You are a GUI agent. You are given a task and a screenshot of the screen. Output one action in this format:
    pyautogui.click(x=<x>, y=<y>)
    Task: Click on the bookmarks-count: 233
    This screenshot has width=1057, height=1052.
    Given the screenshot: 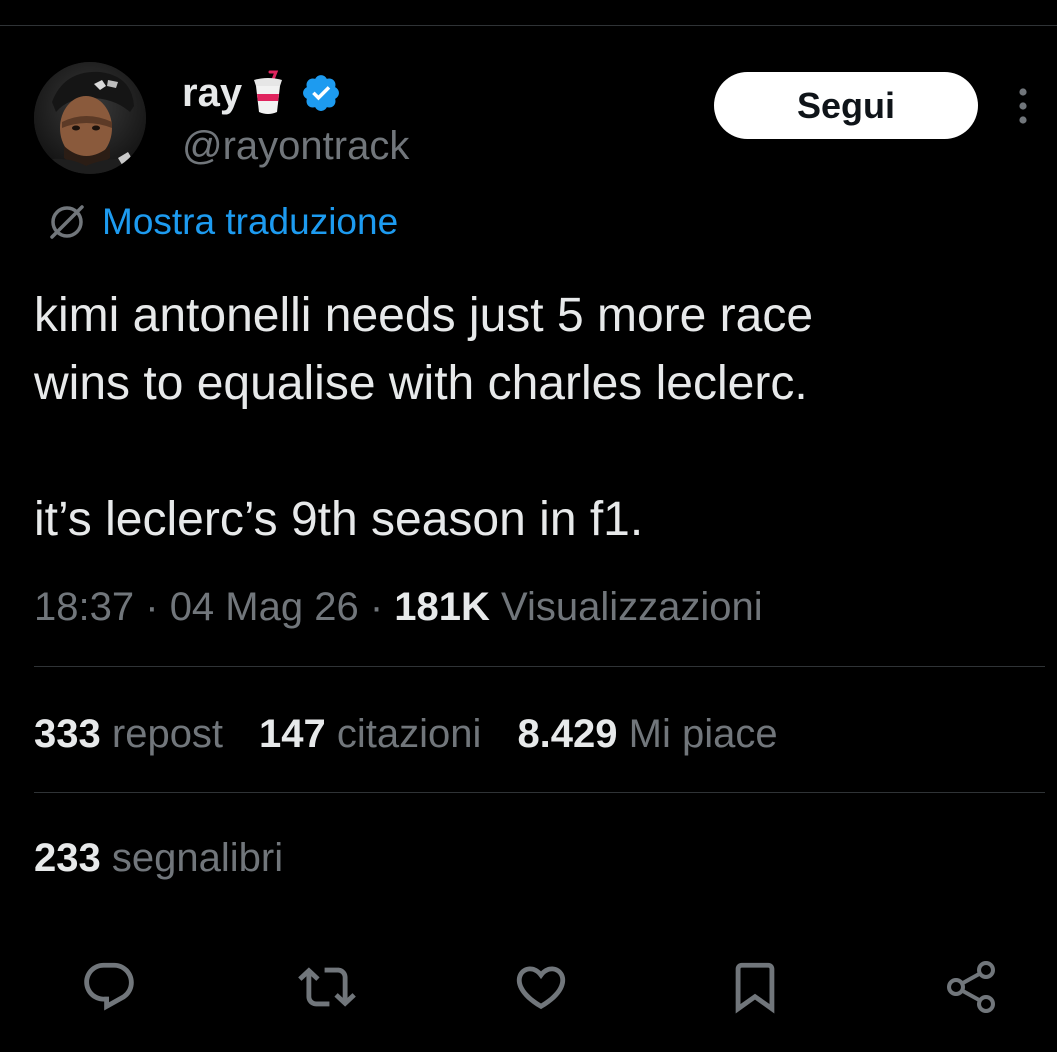 What is the action you would take?
    pyautogui.click(x=67, y=858)
    